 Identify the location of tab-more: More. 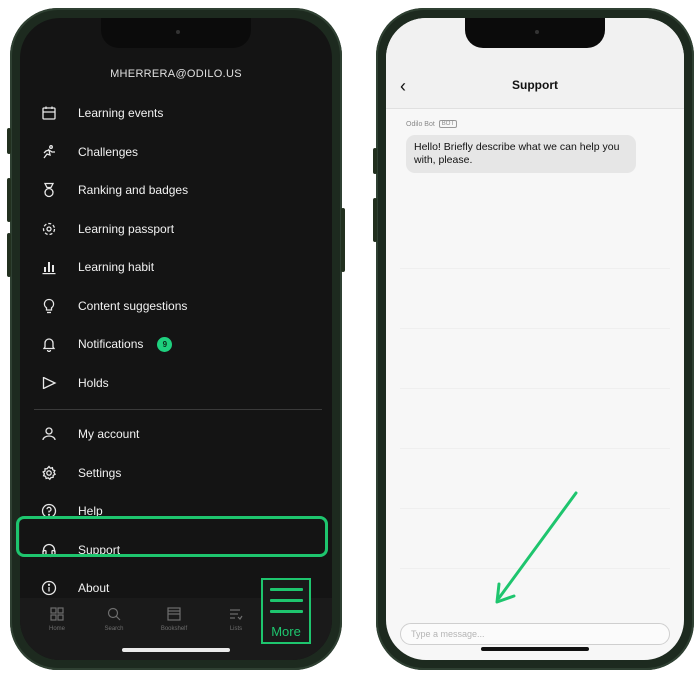
(286, 611).